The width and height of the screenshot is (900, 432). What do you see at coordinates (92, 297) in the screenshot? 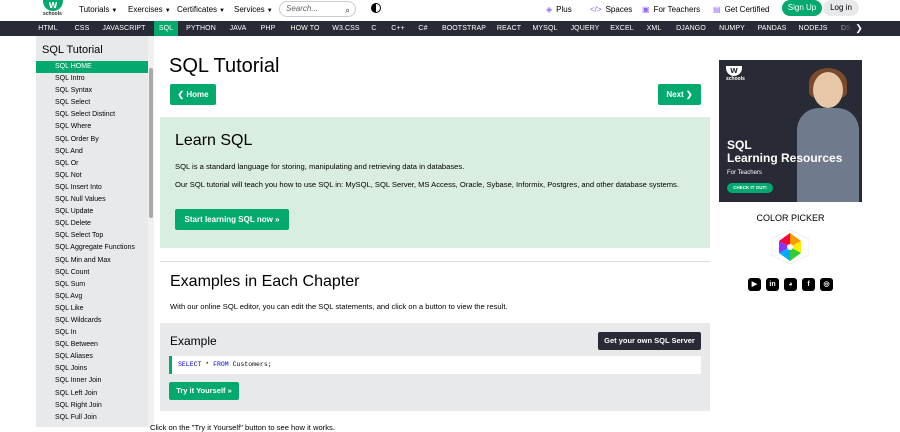
I see `sidebar-item: SQL Avg` at bounding box center [92, 297].